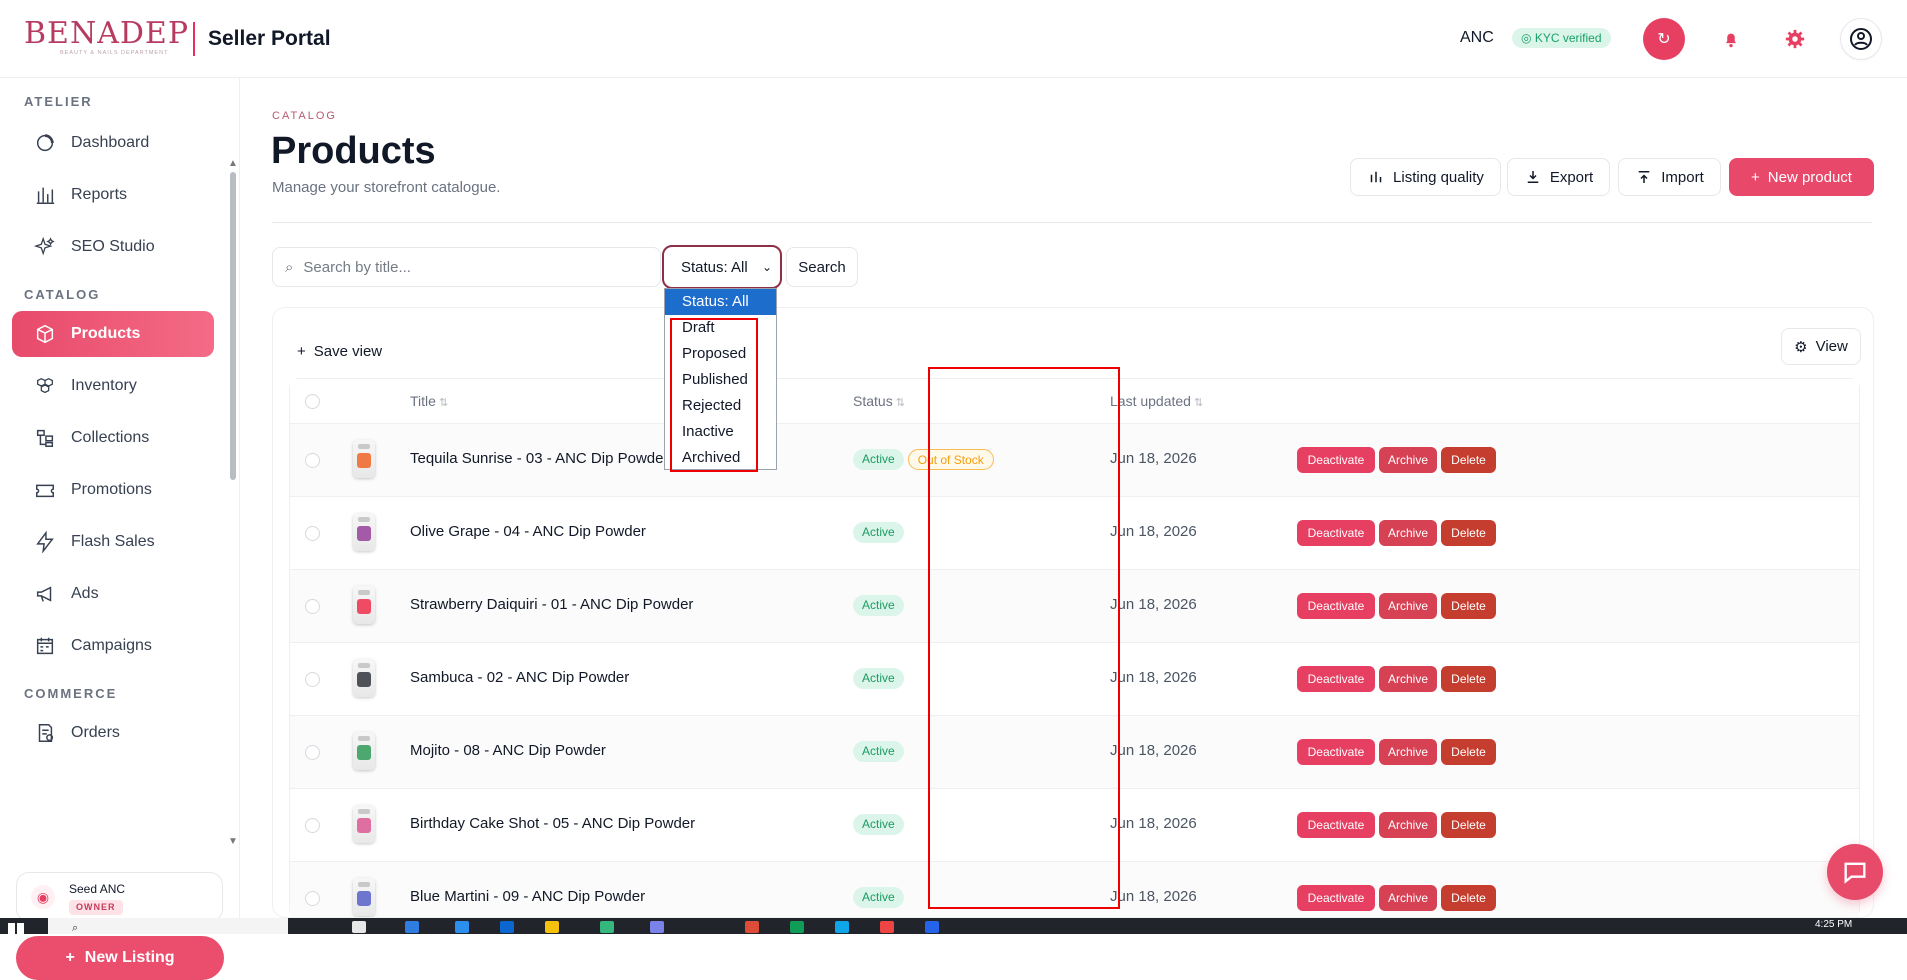  Describe the element at coordinates (527, 896) in the screenshot. I see `product-title: Blue Martini - 09 - ANC Dip Powder` at that location.